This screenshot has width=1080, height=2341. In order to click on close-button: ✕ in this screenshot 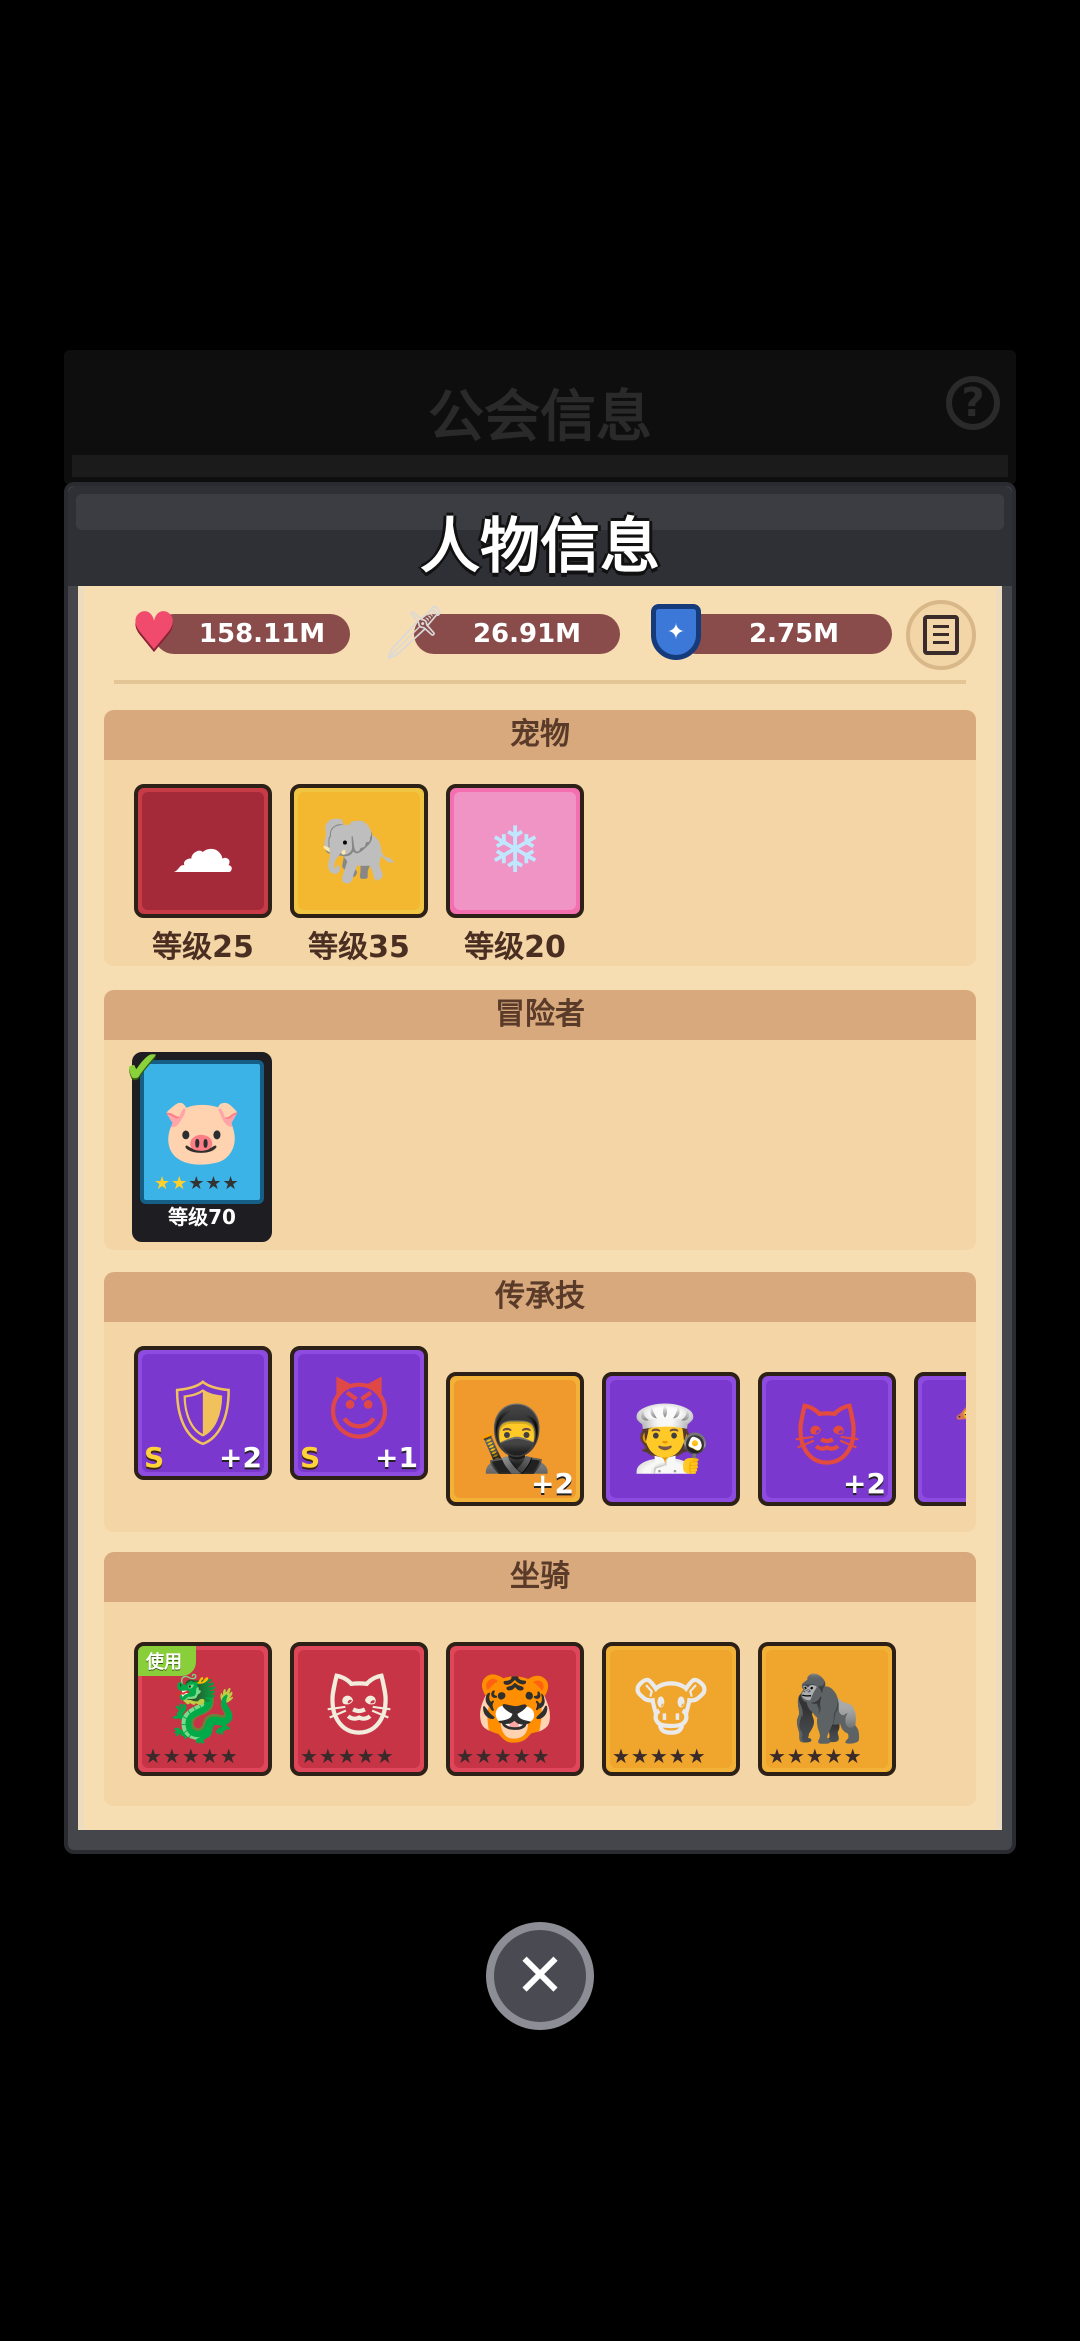, I will do `click(540, 1976)`.